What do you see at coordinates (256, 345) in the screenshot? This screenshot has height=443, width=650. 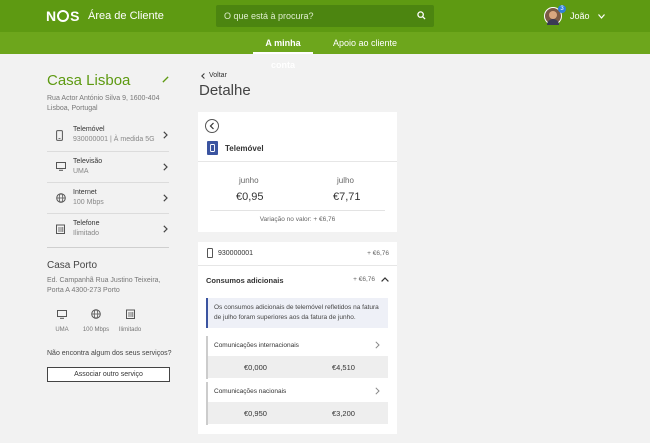 I see `consumption-label: Comunicações internacionais` at bounding box center [256, 345].